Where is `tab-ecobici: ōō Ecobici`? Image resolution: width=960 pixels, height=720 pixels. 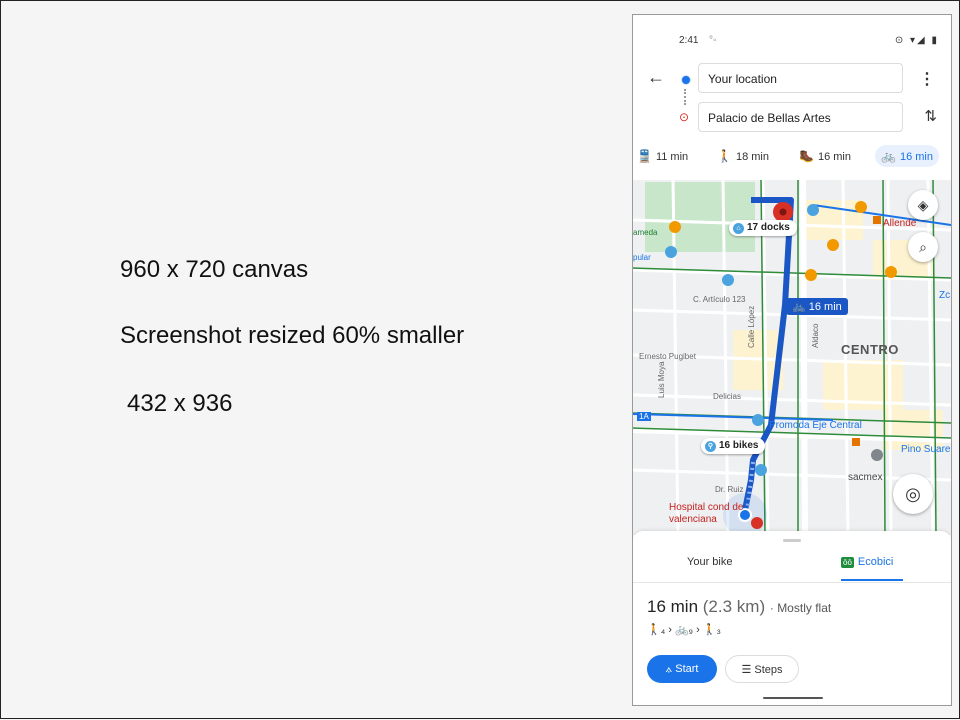
tab-ecobici: ōō Ecobici is located at coordinates (867, 562).